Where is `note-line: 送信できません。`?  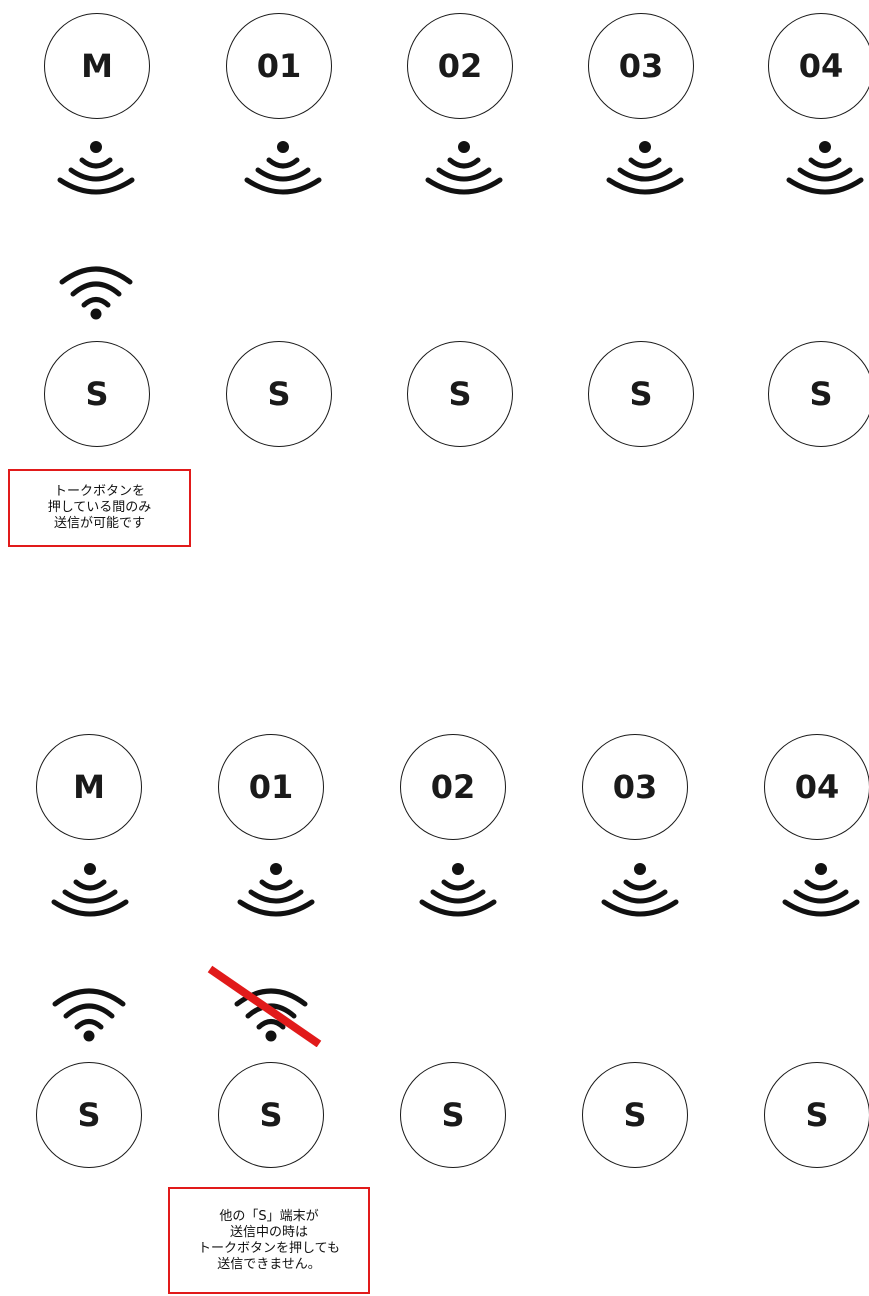
note-line: 送信できません。 is located at coordinates (269, 1264).